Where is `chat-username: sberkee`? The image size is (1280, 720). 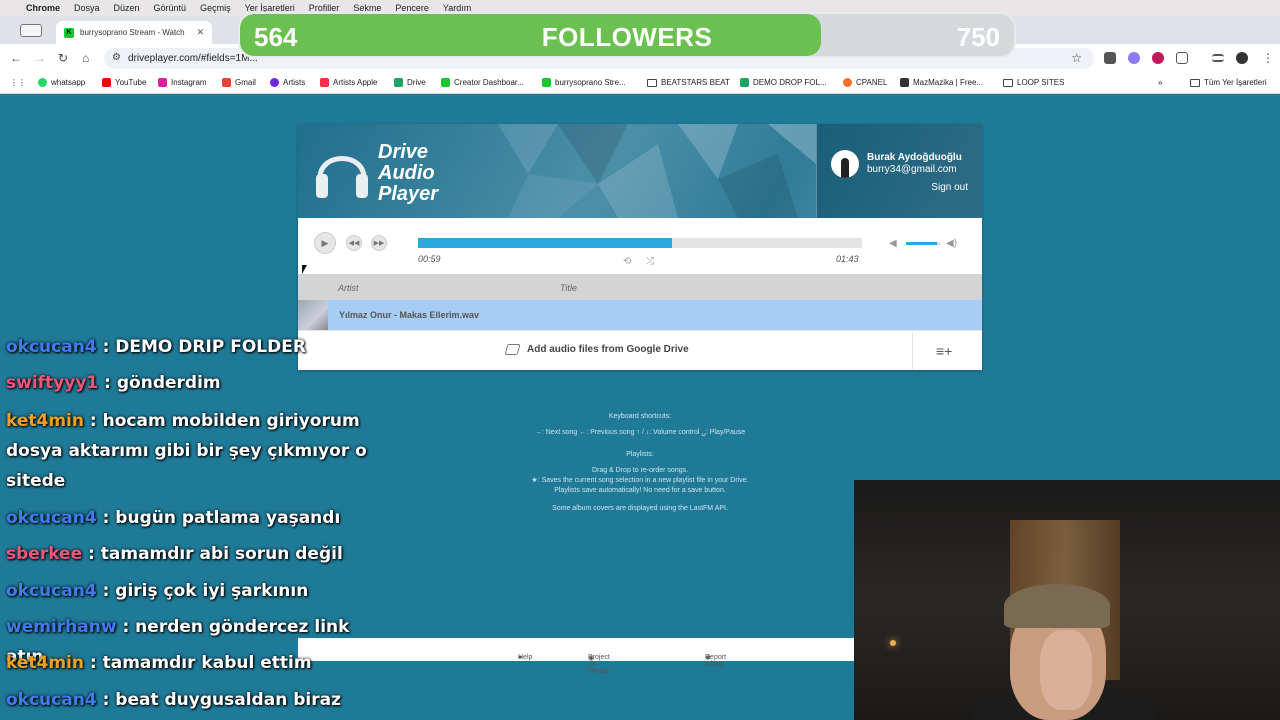
chat-username: sberkee is located at coordinates (44, 554).